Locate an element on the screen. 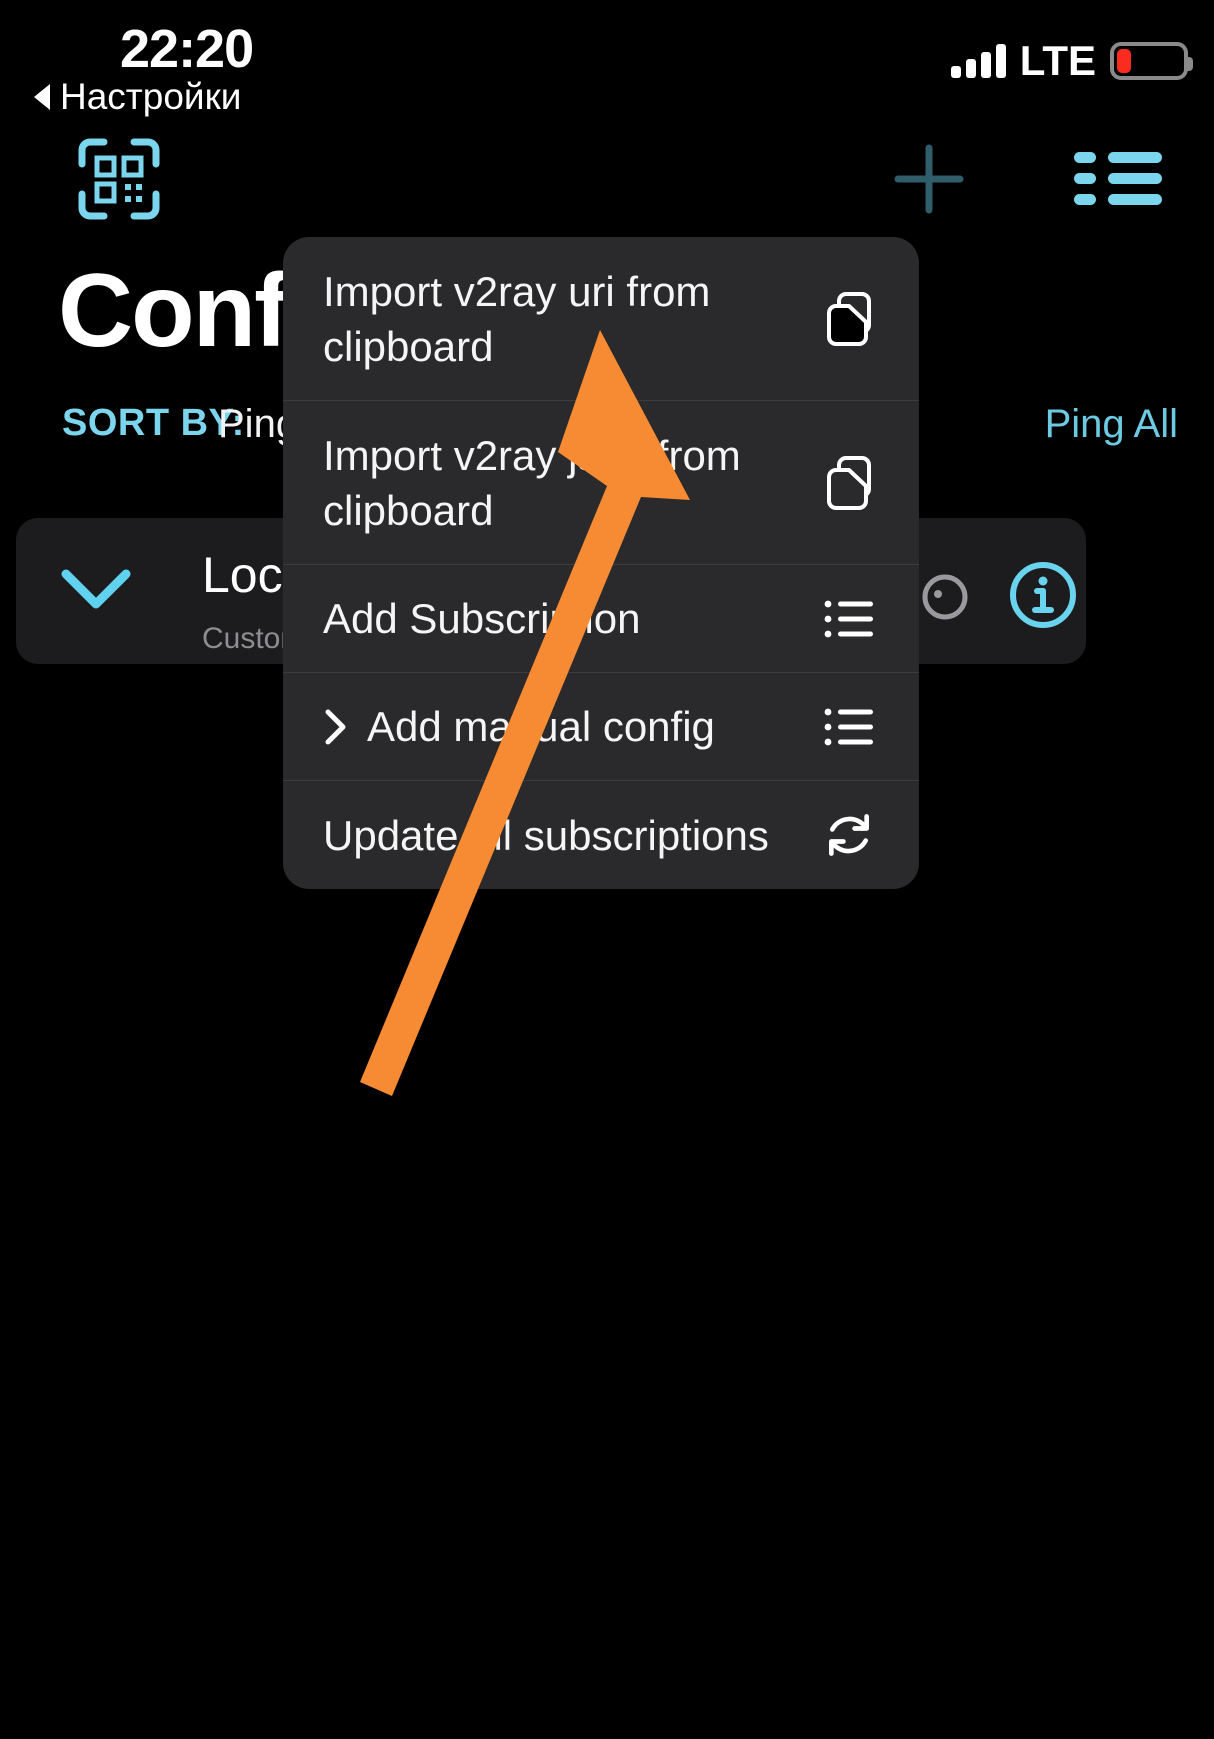 Image resolution: width=1214 pixels, height=1739 pixels. battery-low-icon is located at coordinates (1151, 61).